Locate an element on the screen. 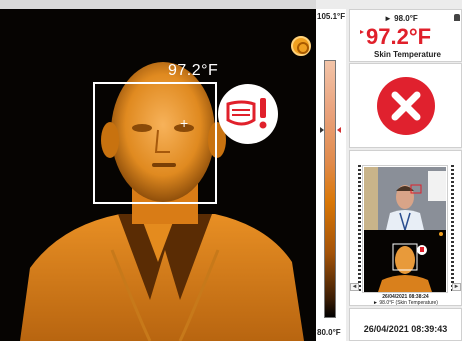  snapshot-prev-button: ◄ is located at coordinates (354, 287).